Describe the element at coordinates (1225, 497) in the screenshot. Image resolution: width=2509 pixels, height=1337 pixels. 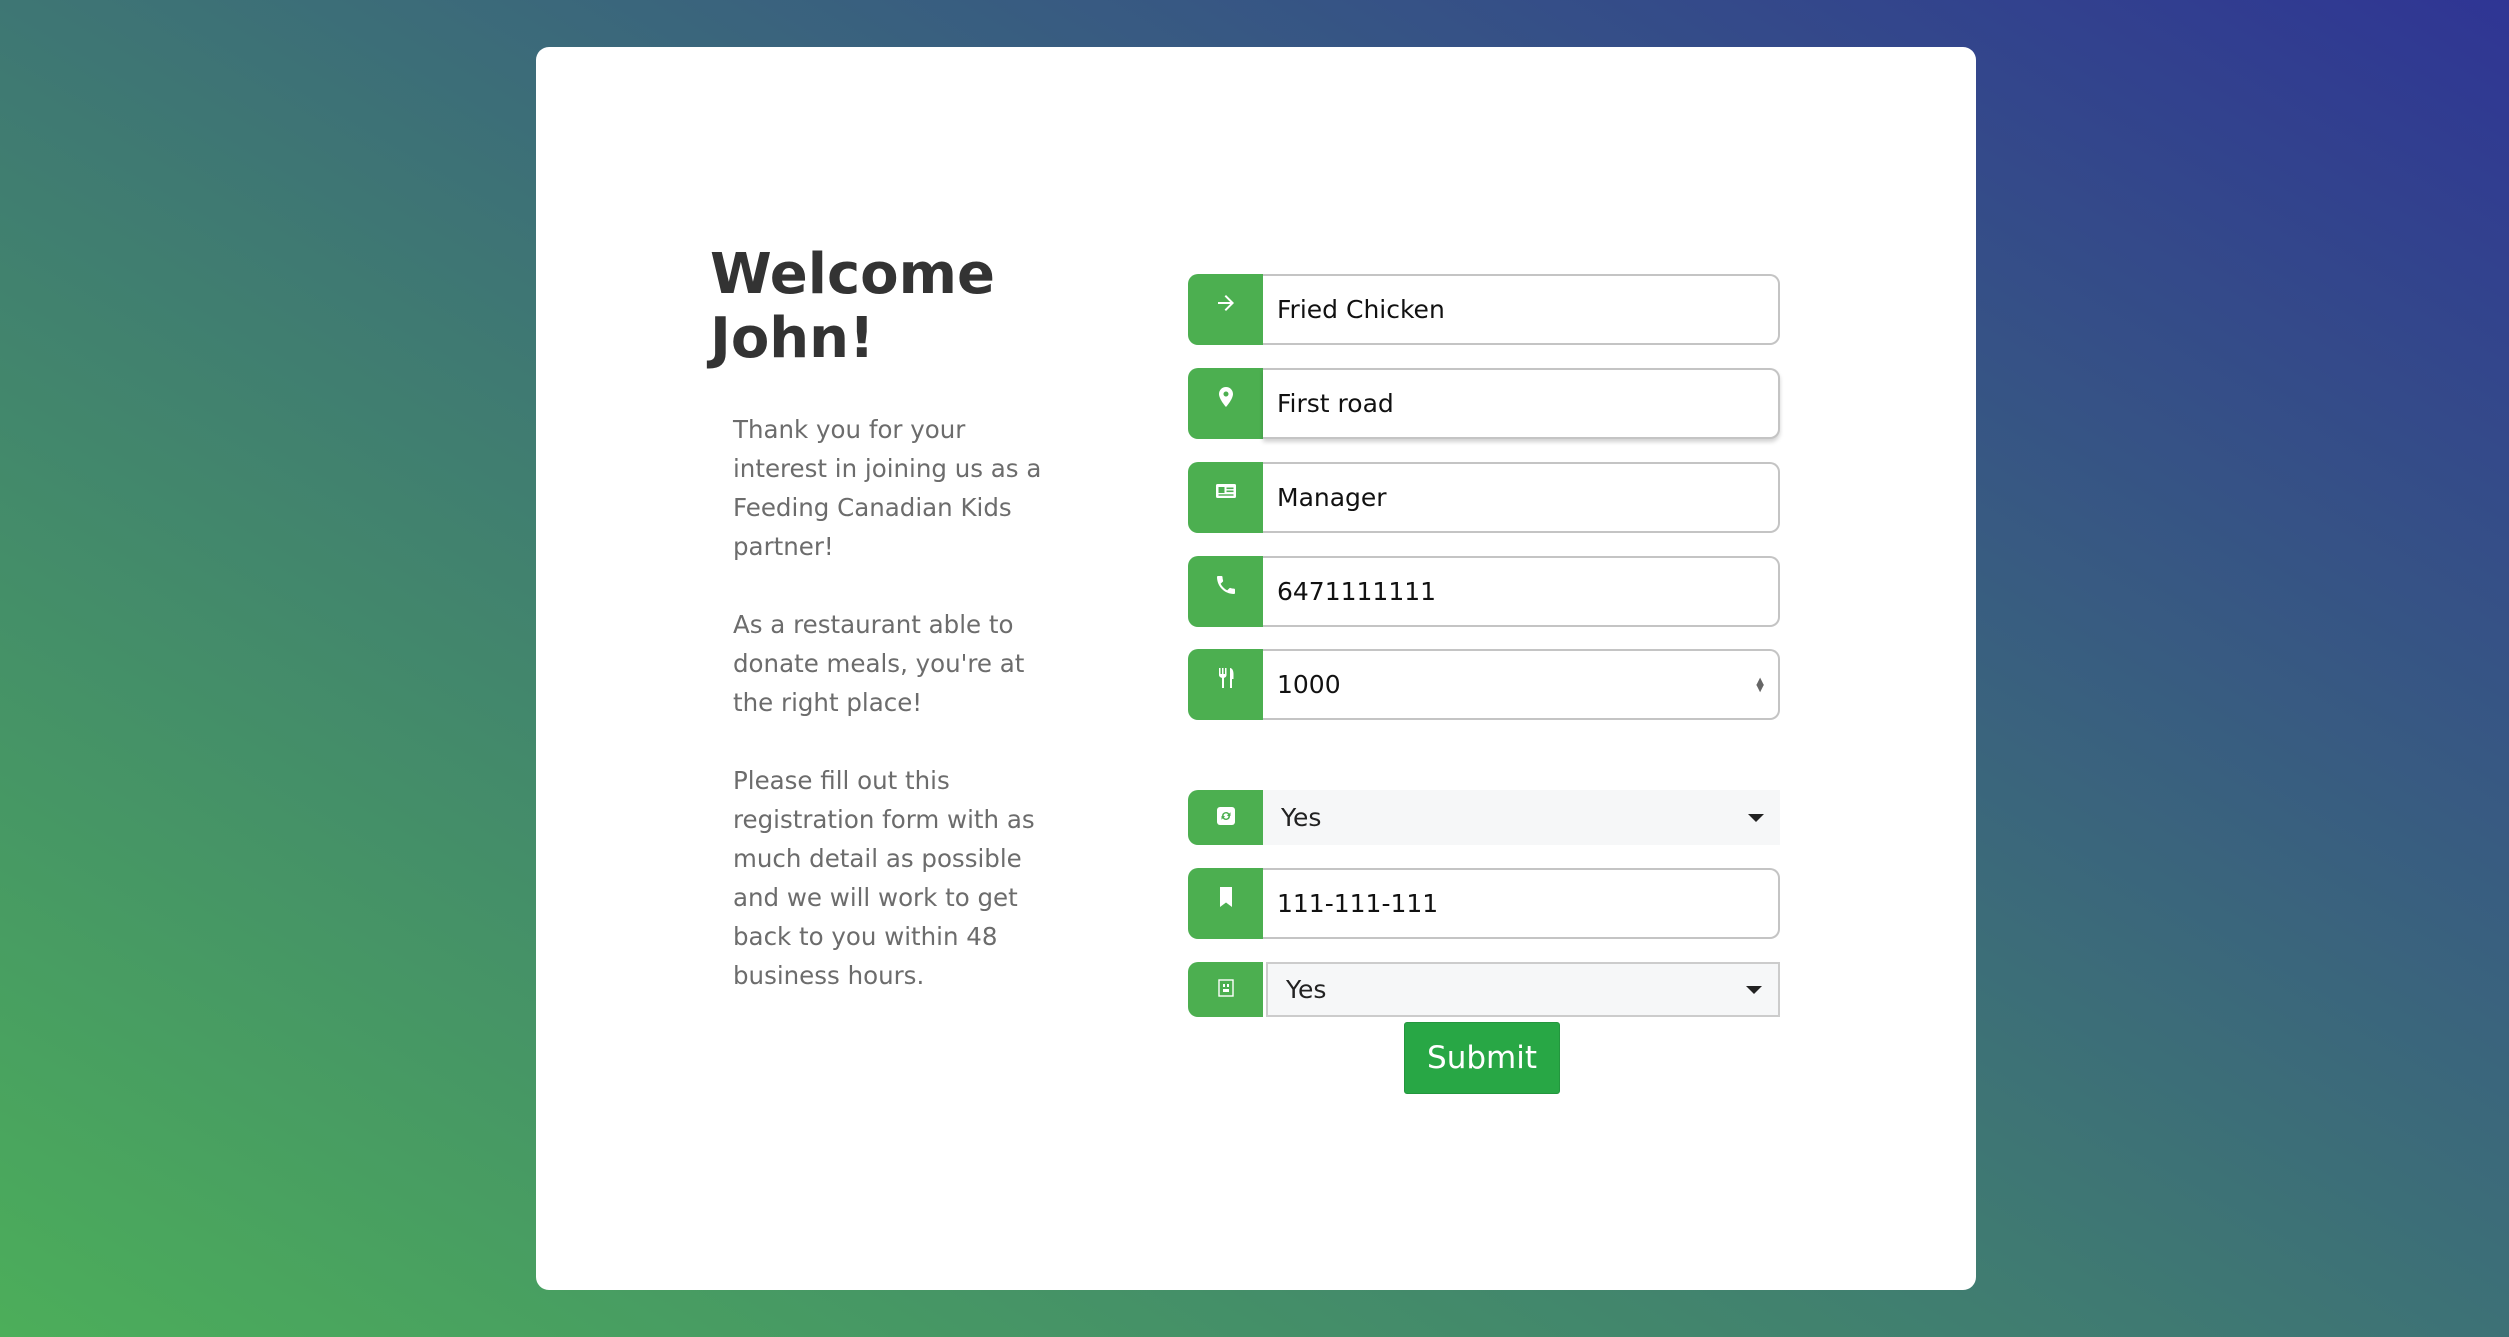
I see `id-card-icon` at that location.